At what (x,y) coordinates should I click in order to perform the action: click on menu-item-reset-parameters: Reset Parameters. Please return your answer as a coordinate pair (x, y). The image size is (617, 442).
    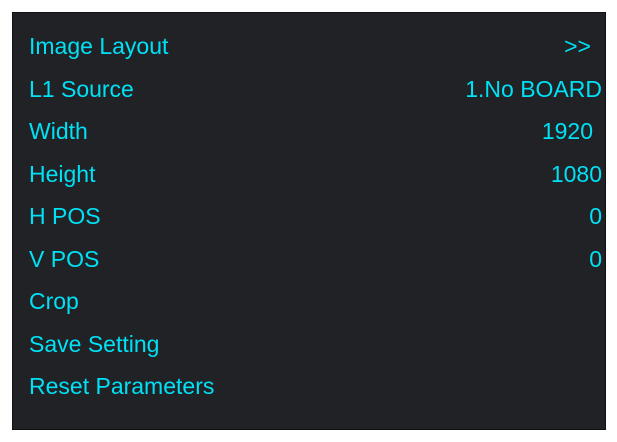
    Looking at the image, I should click on (309, 392).